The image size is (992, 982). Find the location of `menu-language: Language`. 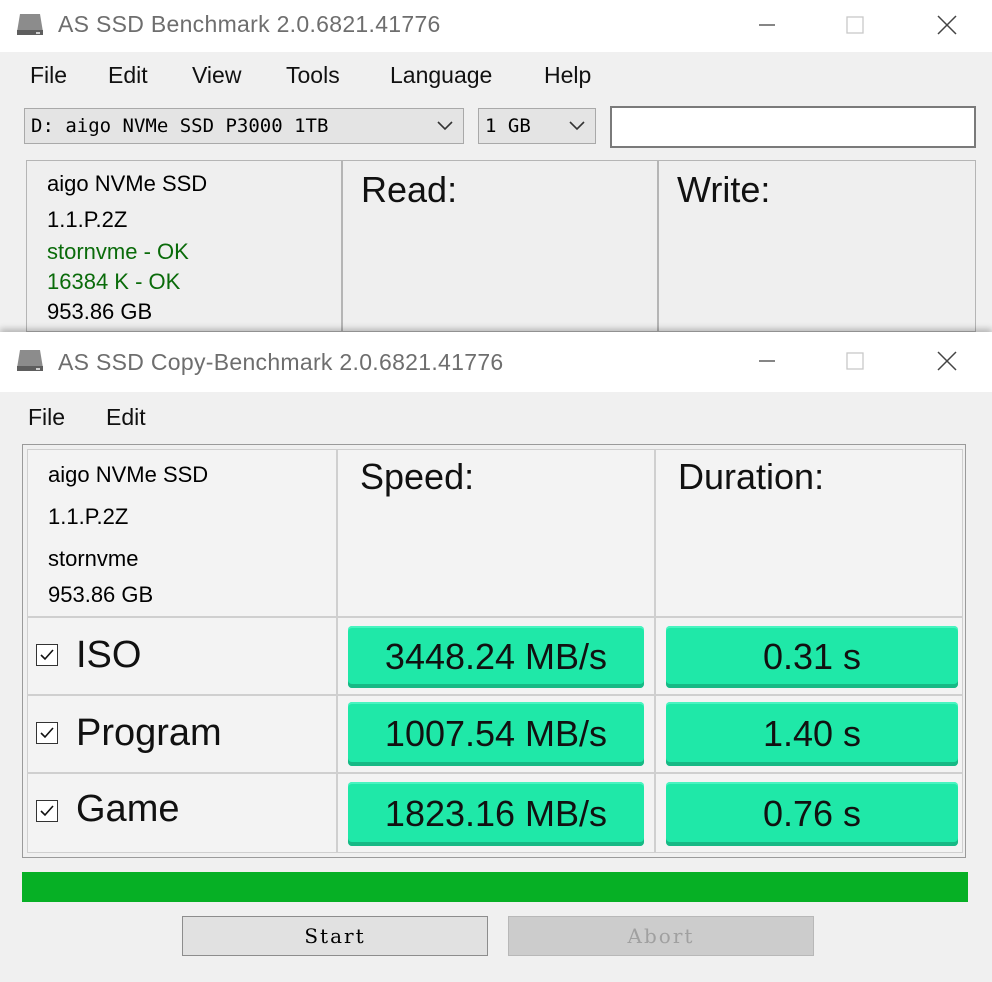

menu-language: Language is located at coordinates (441, 75).